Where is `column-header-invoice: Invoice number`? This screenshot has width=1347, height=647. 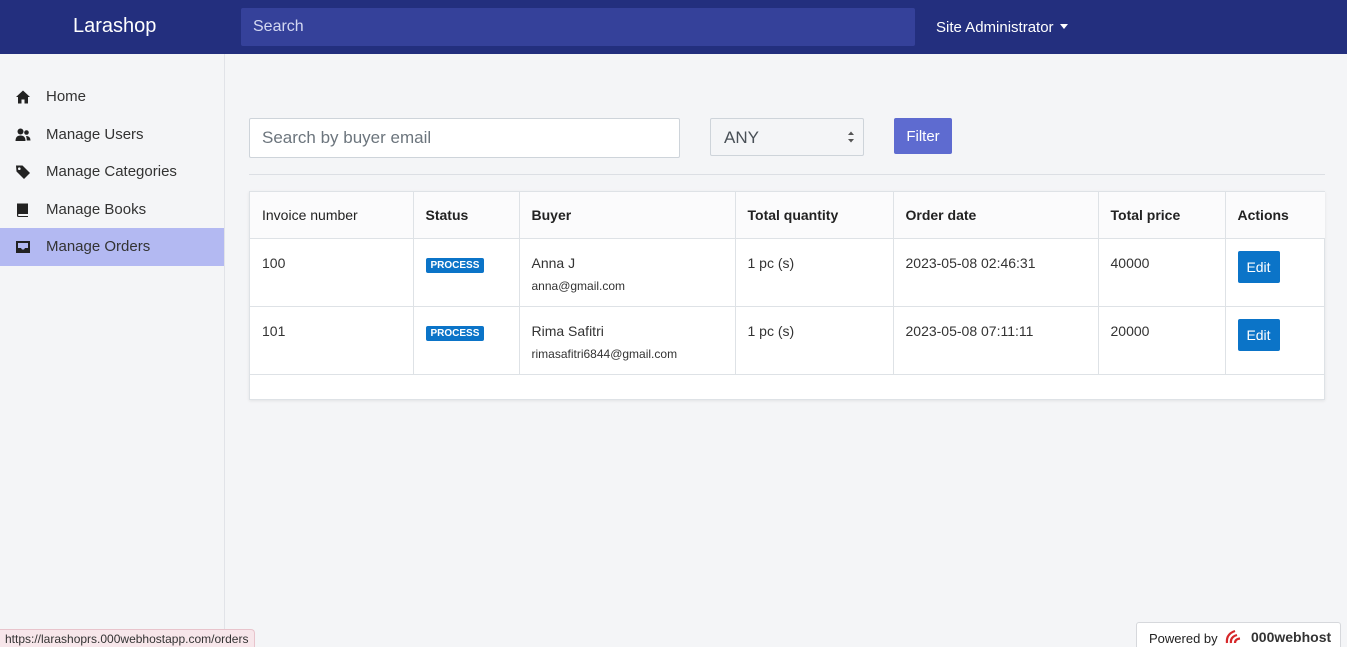
column-header-invoice: Invoice number is located at coordinates (332, 215).